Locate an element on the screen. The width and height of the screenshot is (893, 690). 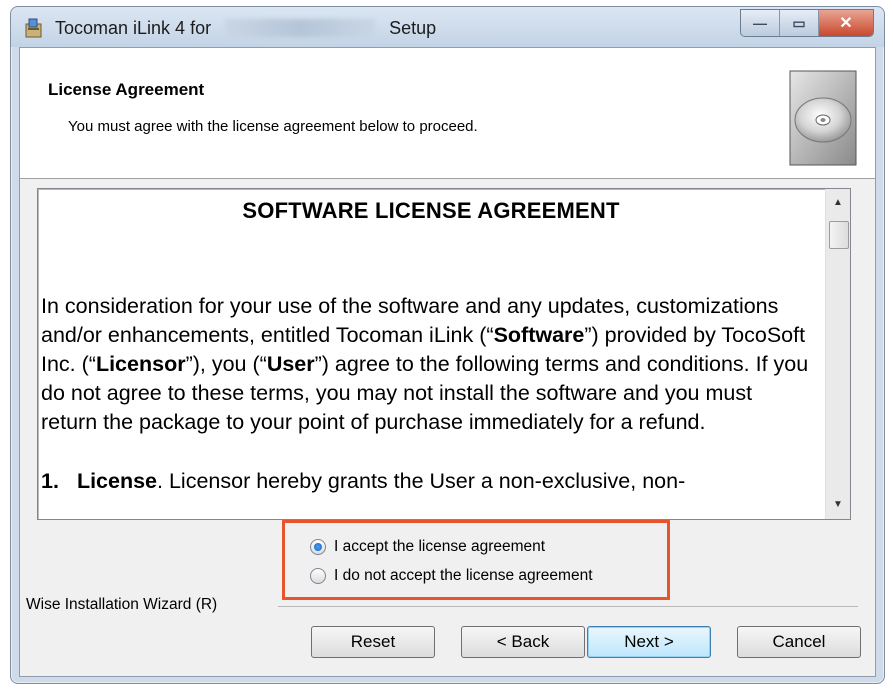
decline-radio is located at coordinates (318, 576).